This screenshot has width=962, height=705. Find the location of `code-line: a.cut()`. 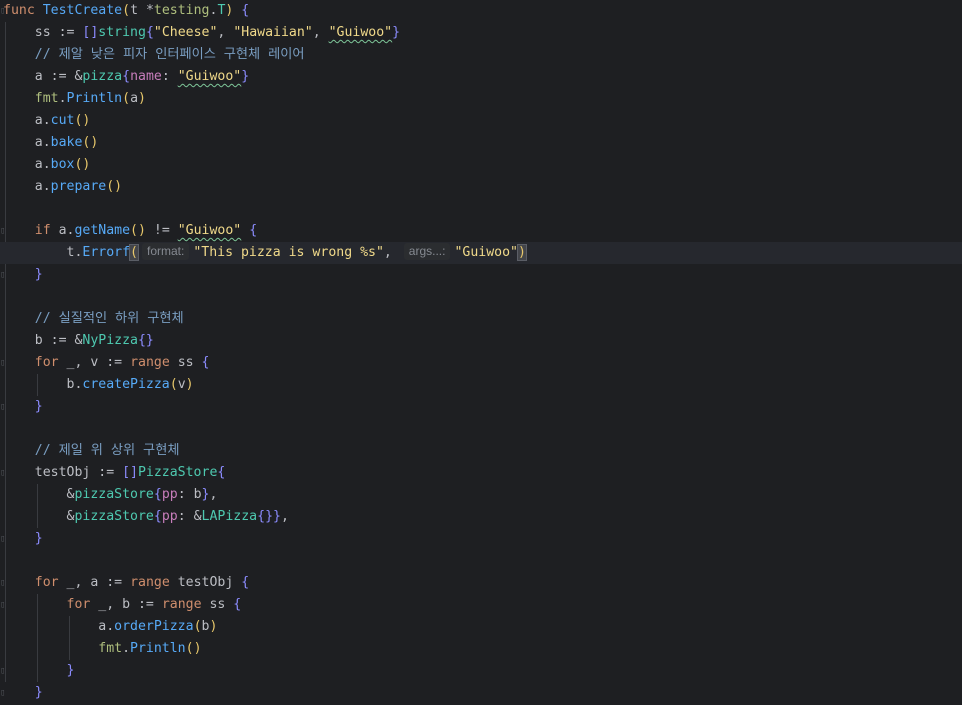

code-line: a.cut() is located at coordinates (481, 121).